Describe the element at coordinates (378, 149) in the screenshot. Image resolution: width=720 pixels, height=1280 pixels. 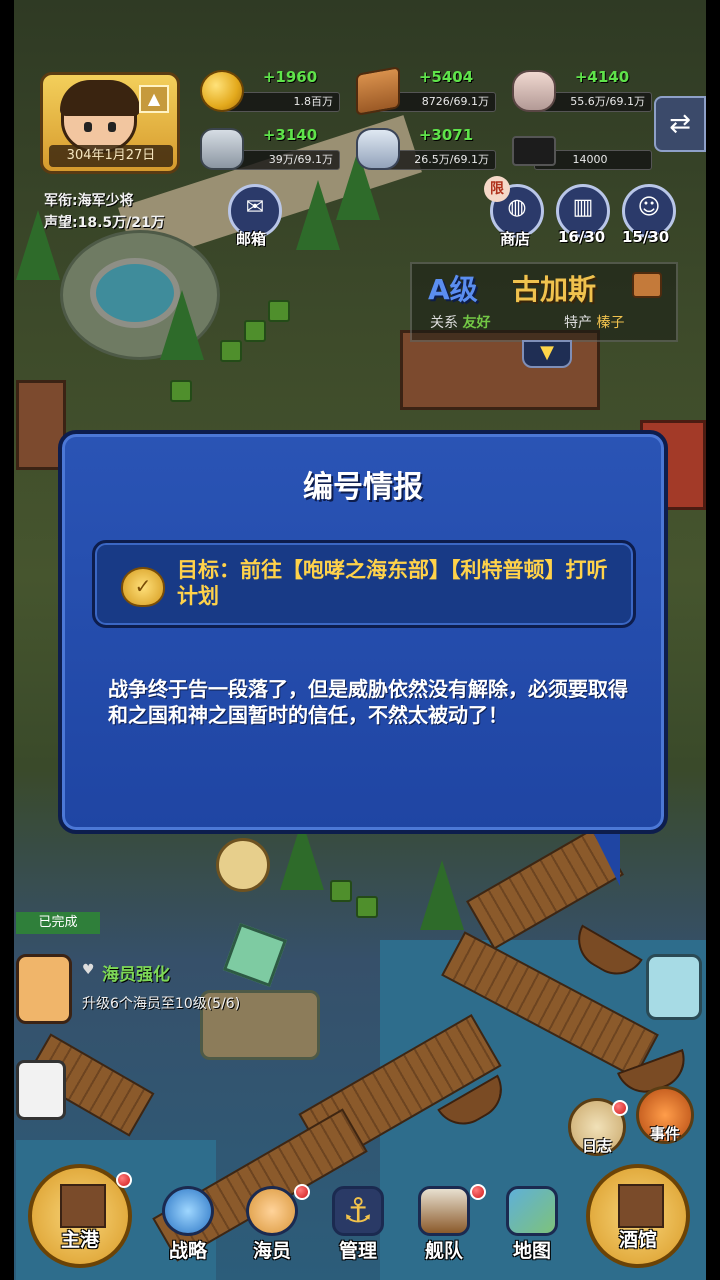
I see `gem-icon` at that location.